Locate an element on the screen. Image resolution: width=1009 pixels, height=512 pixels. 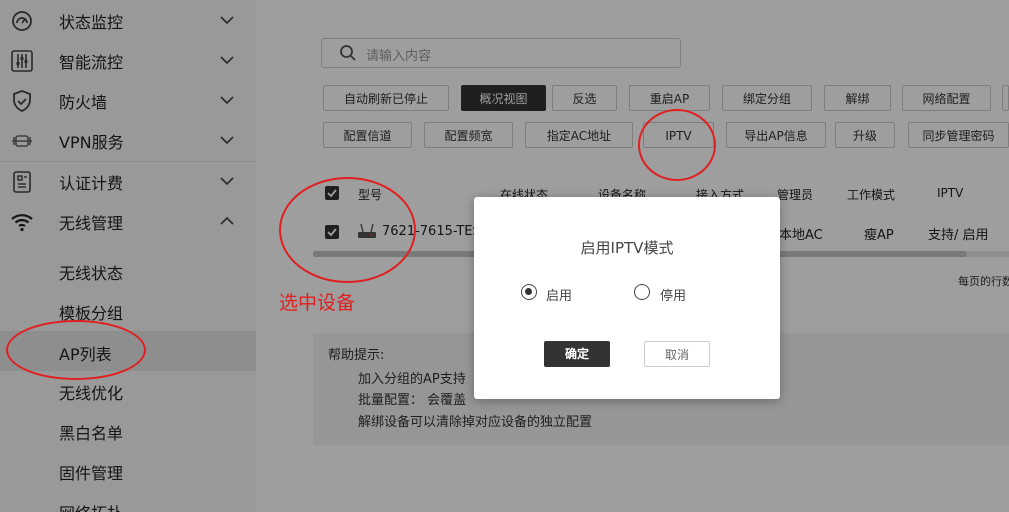
radio-disable-label: 停用 is located at coordinates (673, 294).